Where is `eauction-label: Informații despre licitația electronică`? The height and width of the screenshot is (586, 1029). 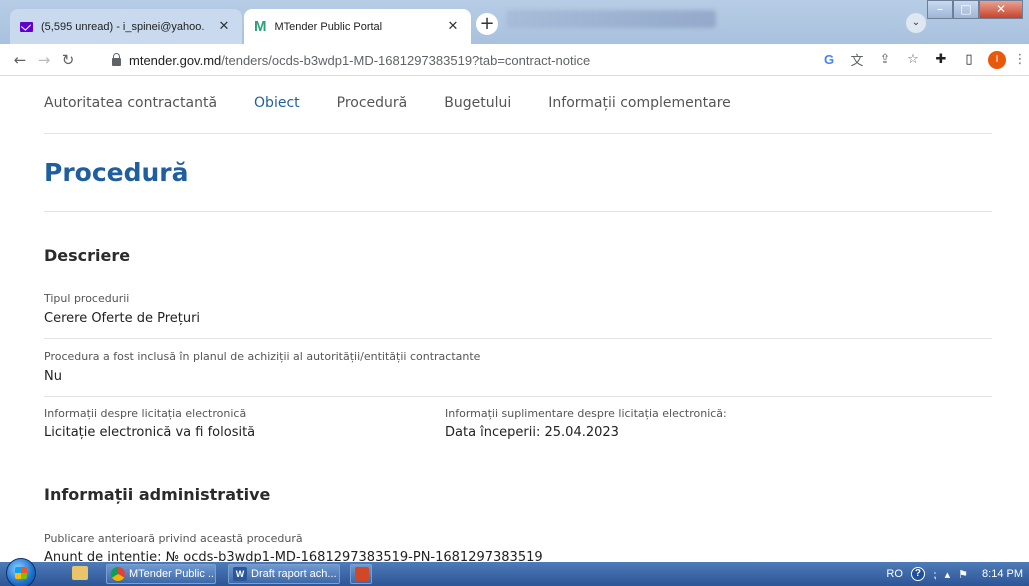 eauction-label: Informații despre licitația electronică is located at coordinates (145, 413).